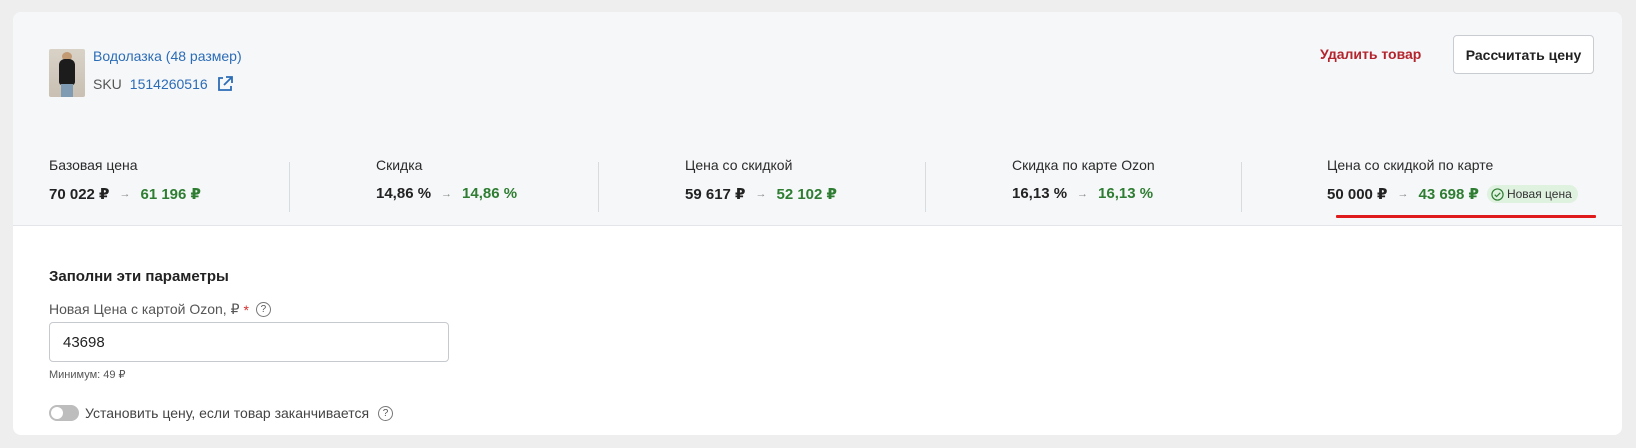  I want to click on metric-label: Скидка, so click(399, 165).